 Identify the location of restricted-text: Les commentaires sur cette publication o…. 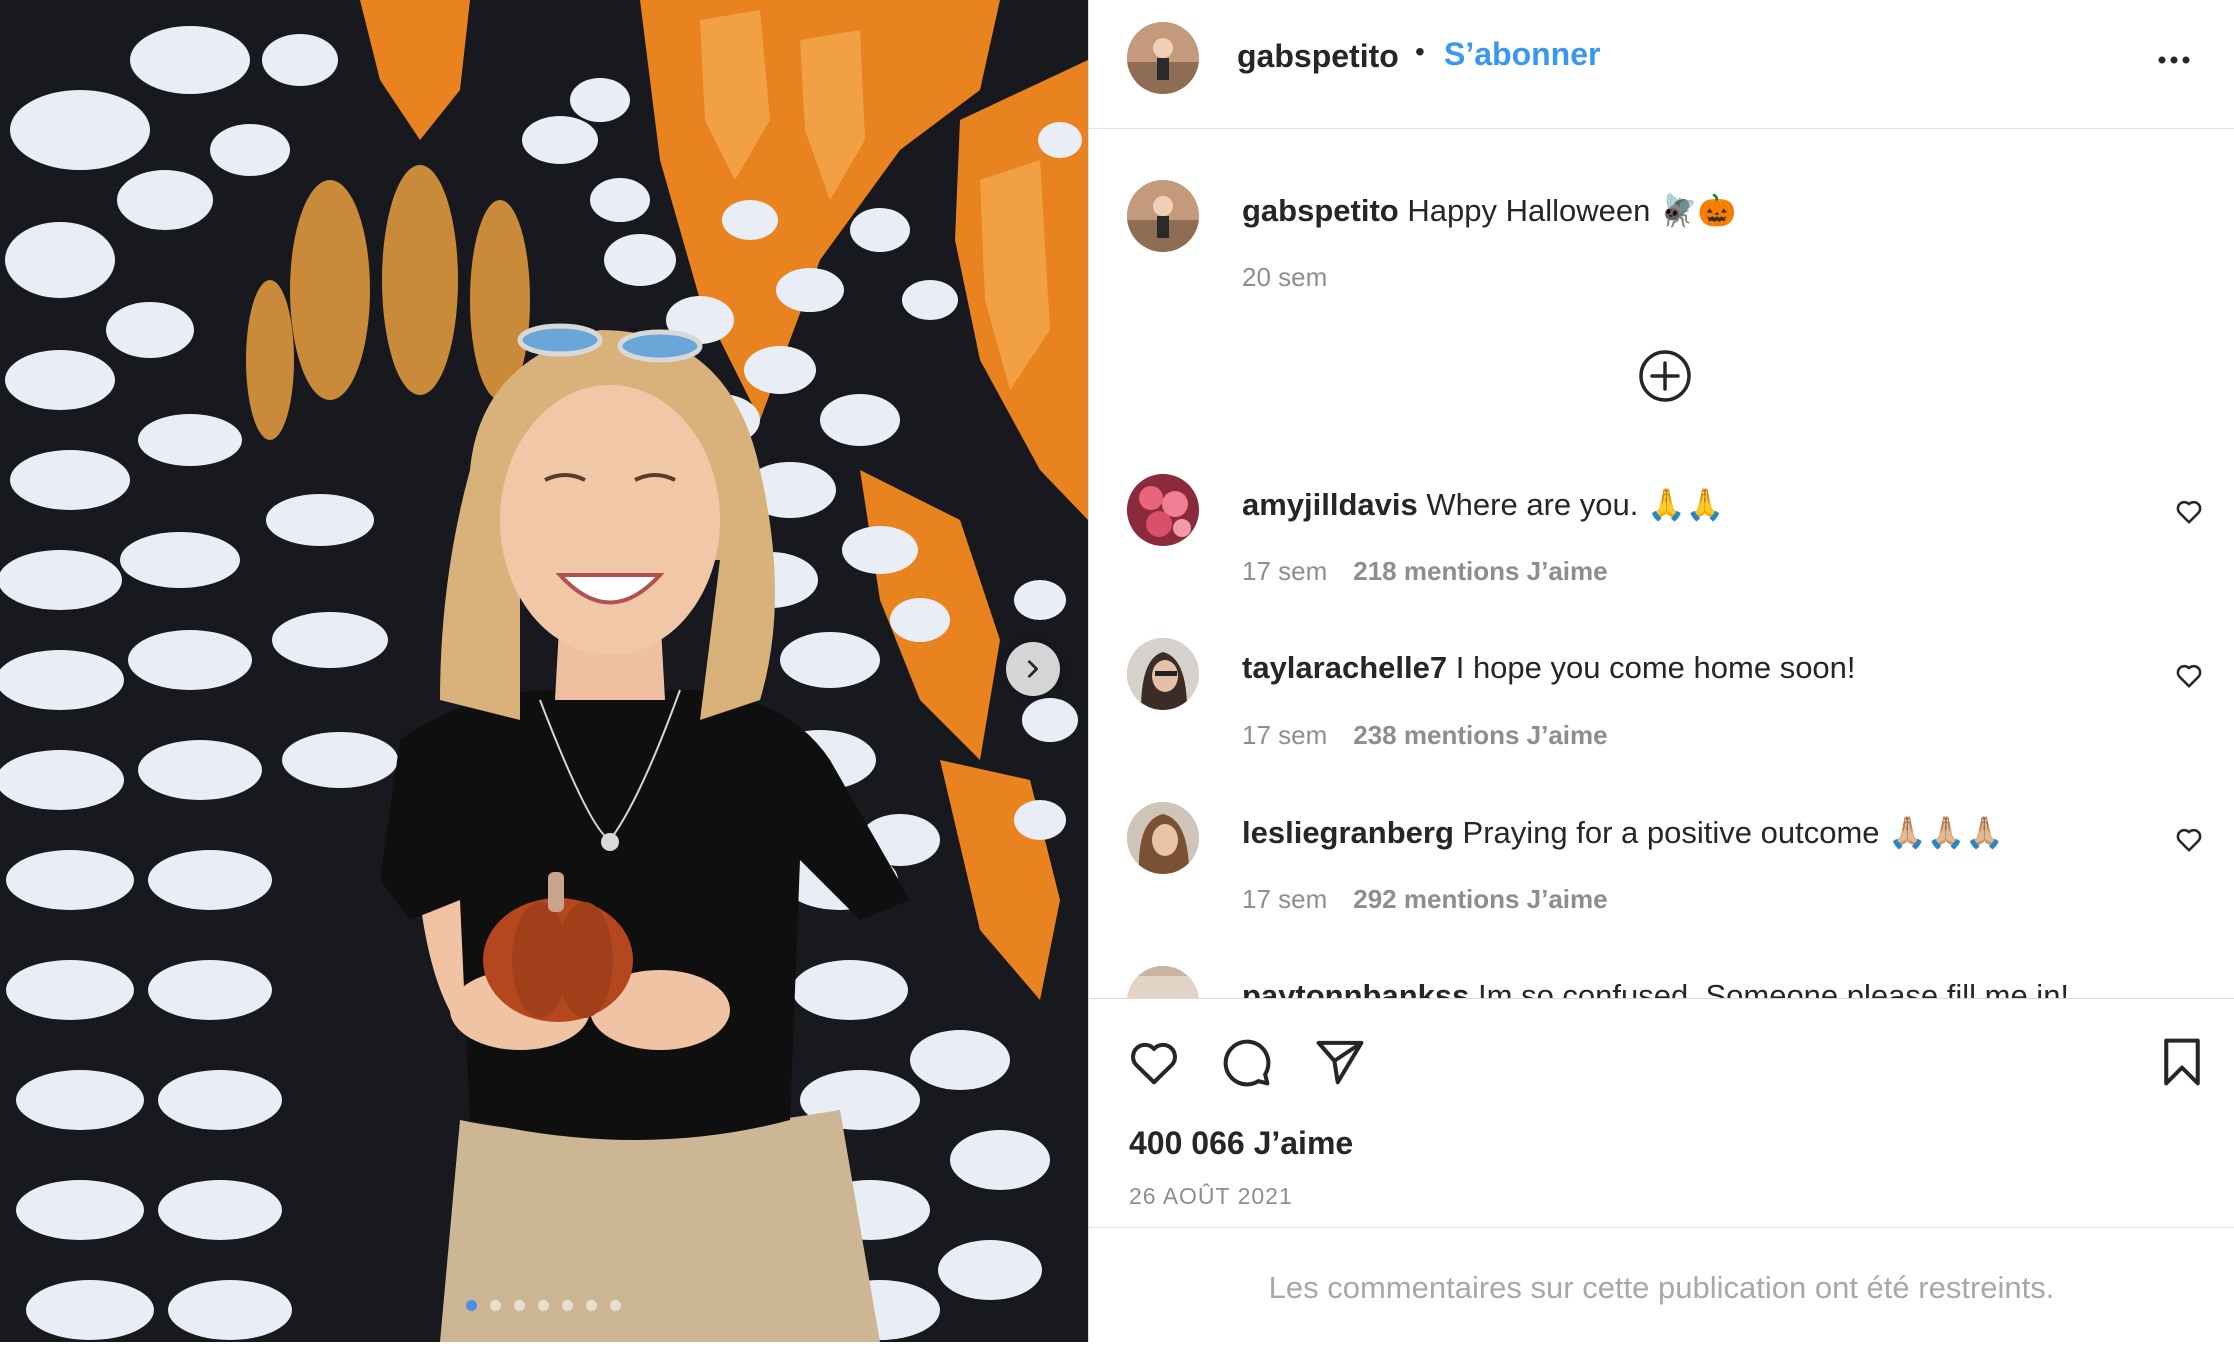
(1661, 1287).